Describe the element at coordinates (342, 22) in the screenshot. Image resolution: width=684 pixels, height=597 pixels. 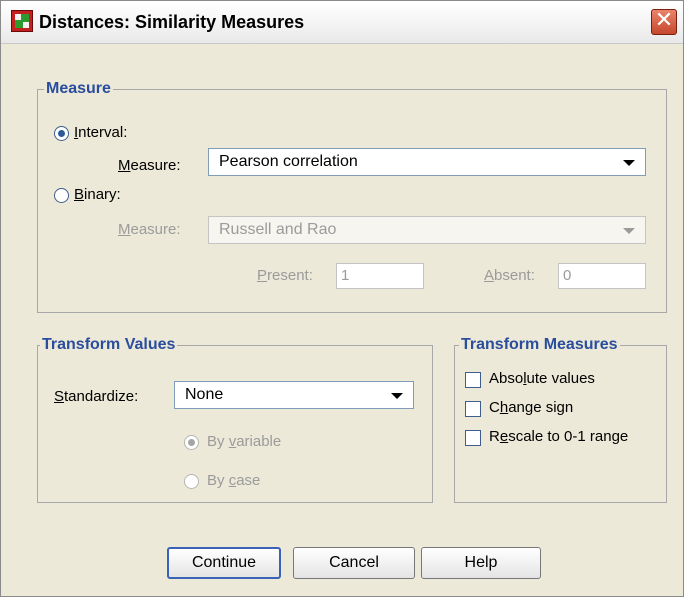
I see `title-bar: Distances: Similarity Measures ✕` at that location.